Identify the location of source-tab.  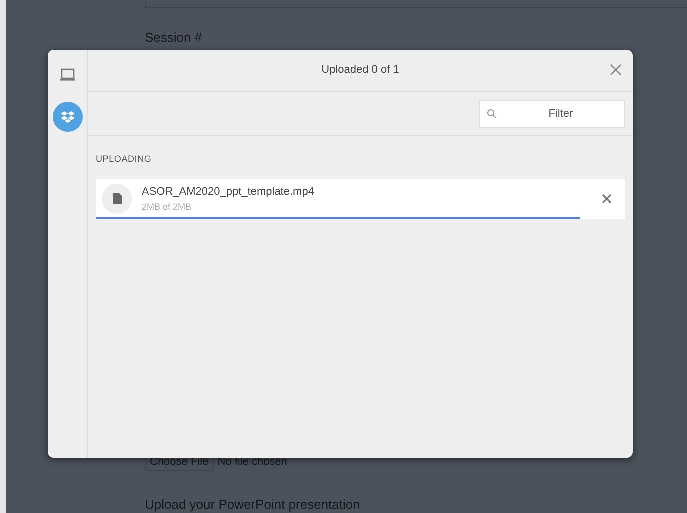
(67, 117).